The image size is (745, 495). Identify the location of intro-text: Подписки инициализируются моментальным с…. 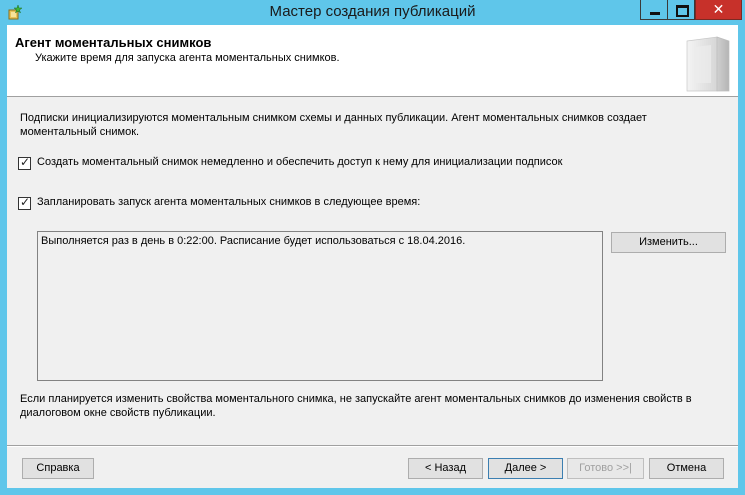
(333, 125).